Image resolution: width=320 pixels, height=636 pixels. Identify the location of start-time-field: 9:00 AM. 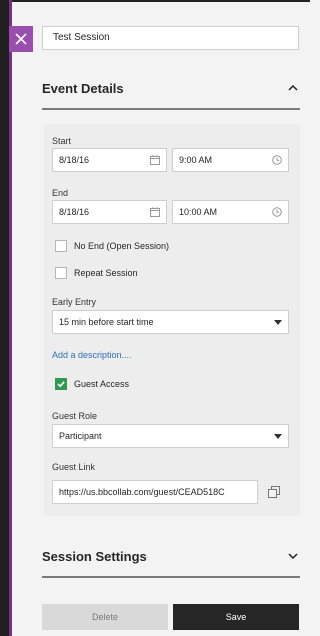
(230, 160).